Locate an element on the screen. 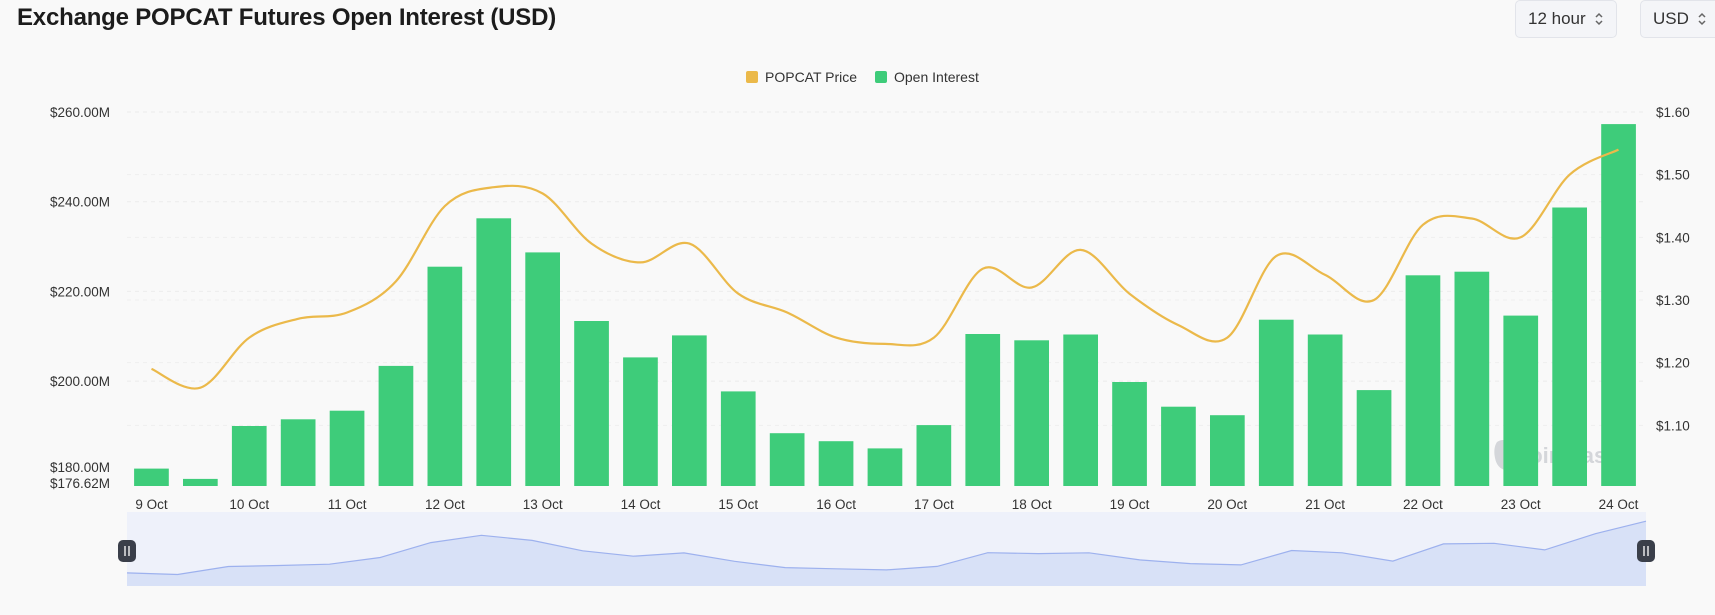 Image resolution: width=1715 pixels, height=615 pixels. legend-label: Open Interest is located at coordinates (936, 77).